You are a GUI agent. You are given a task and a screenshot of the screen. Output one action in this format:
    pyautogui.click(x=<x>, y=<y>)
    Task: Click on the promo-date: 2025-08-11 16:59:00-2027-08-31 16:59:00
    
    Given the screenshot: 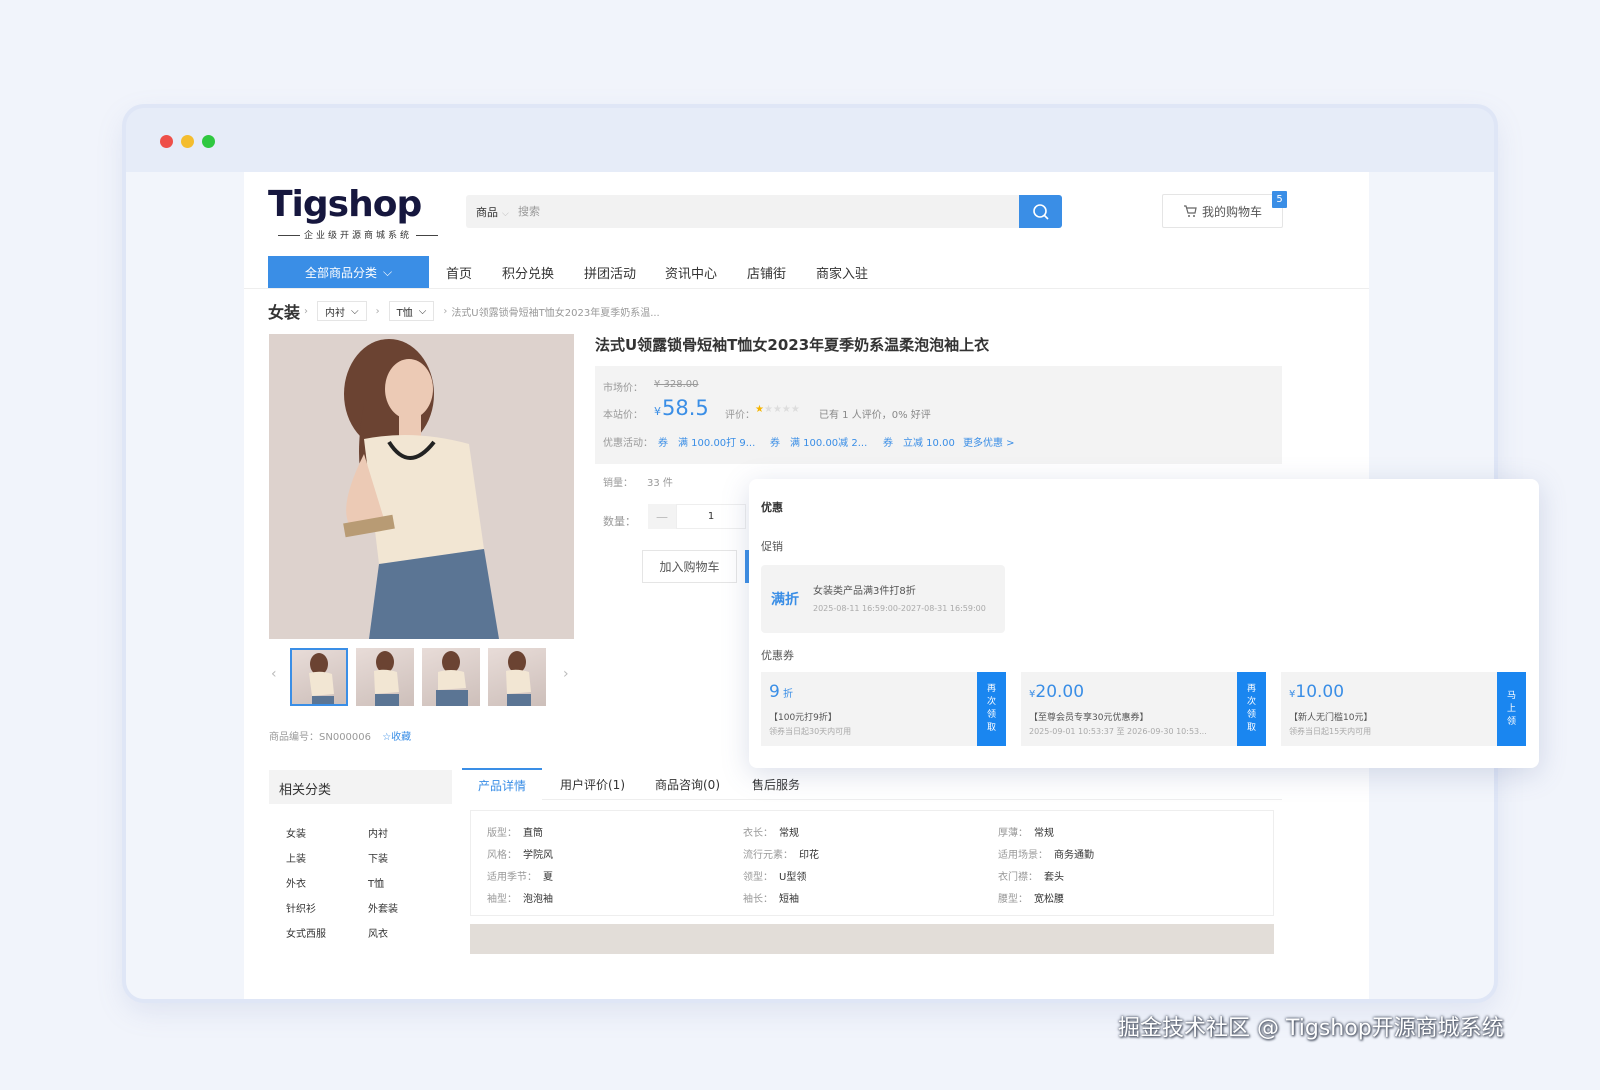 What is the action you would take?
    pyautogui.click(x=899, y=608)
    